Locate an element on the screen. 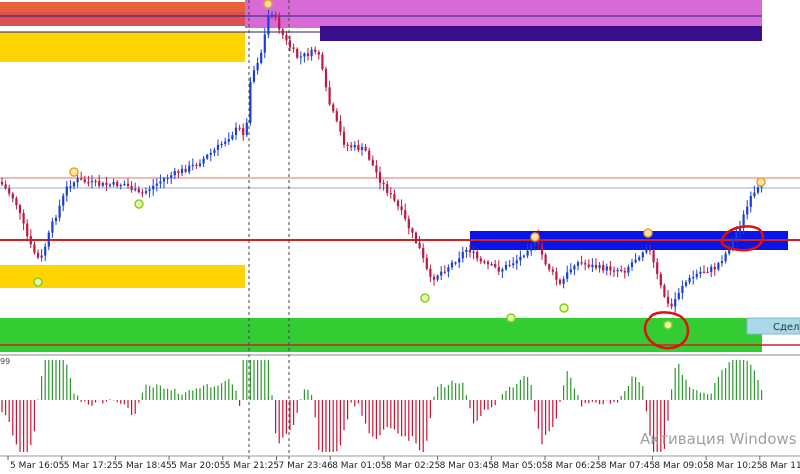 The height and width of the screenshot is (474, 800). x-tick-label: 8 Mar 07:45 is located at coordinates (628, 466).